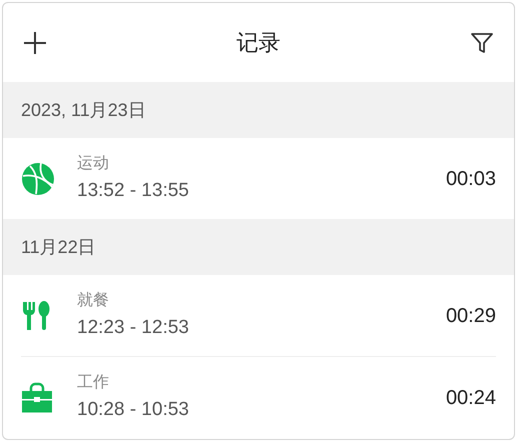 The width and height of the screenshot is (519, 448). I want to click on duration: 00:29, so click(471, 316).